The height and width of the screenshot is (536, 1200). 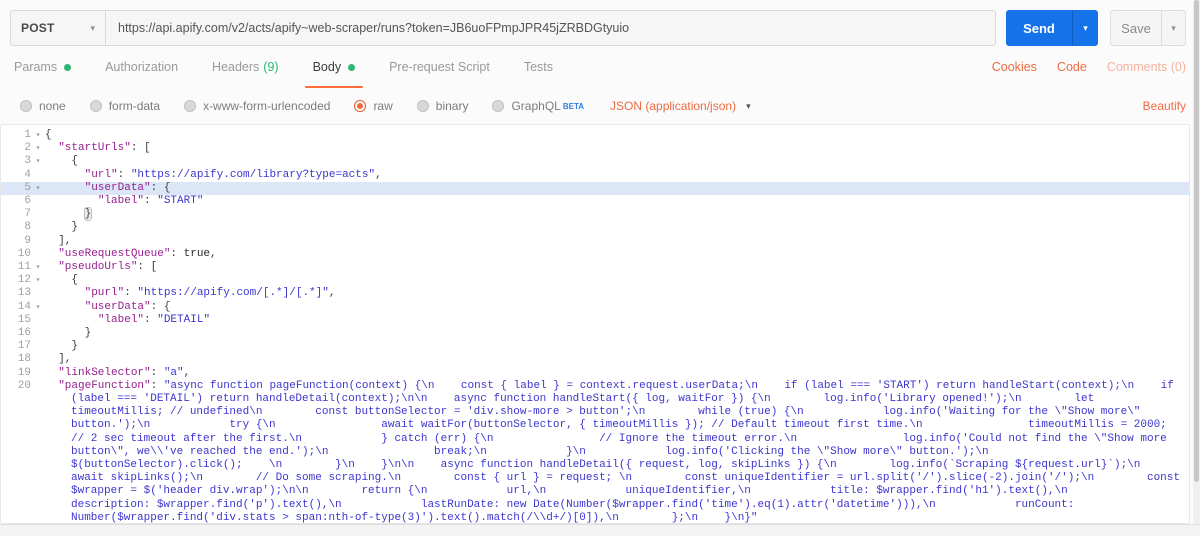 What do you see at coordinates (595, 148) in the screenshot?
I see `code-line: 2 ▾ "startUrls": [` at bounding box center [595, 148].